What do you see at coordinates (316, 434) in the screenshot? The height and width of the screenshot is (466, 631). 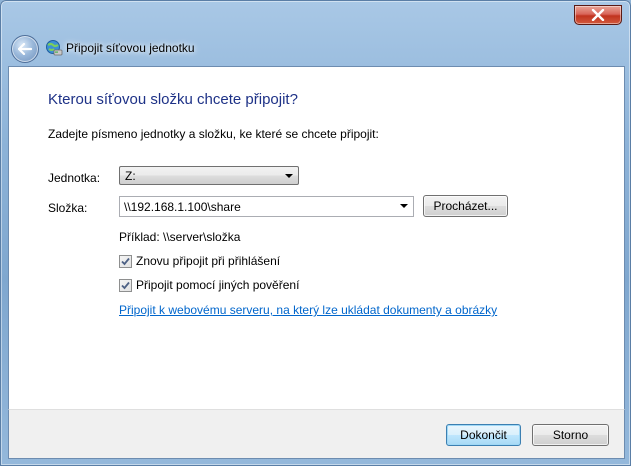 I see `dialog-footer: Dokončit Storno` at bounding box center [316, 434].